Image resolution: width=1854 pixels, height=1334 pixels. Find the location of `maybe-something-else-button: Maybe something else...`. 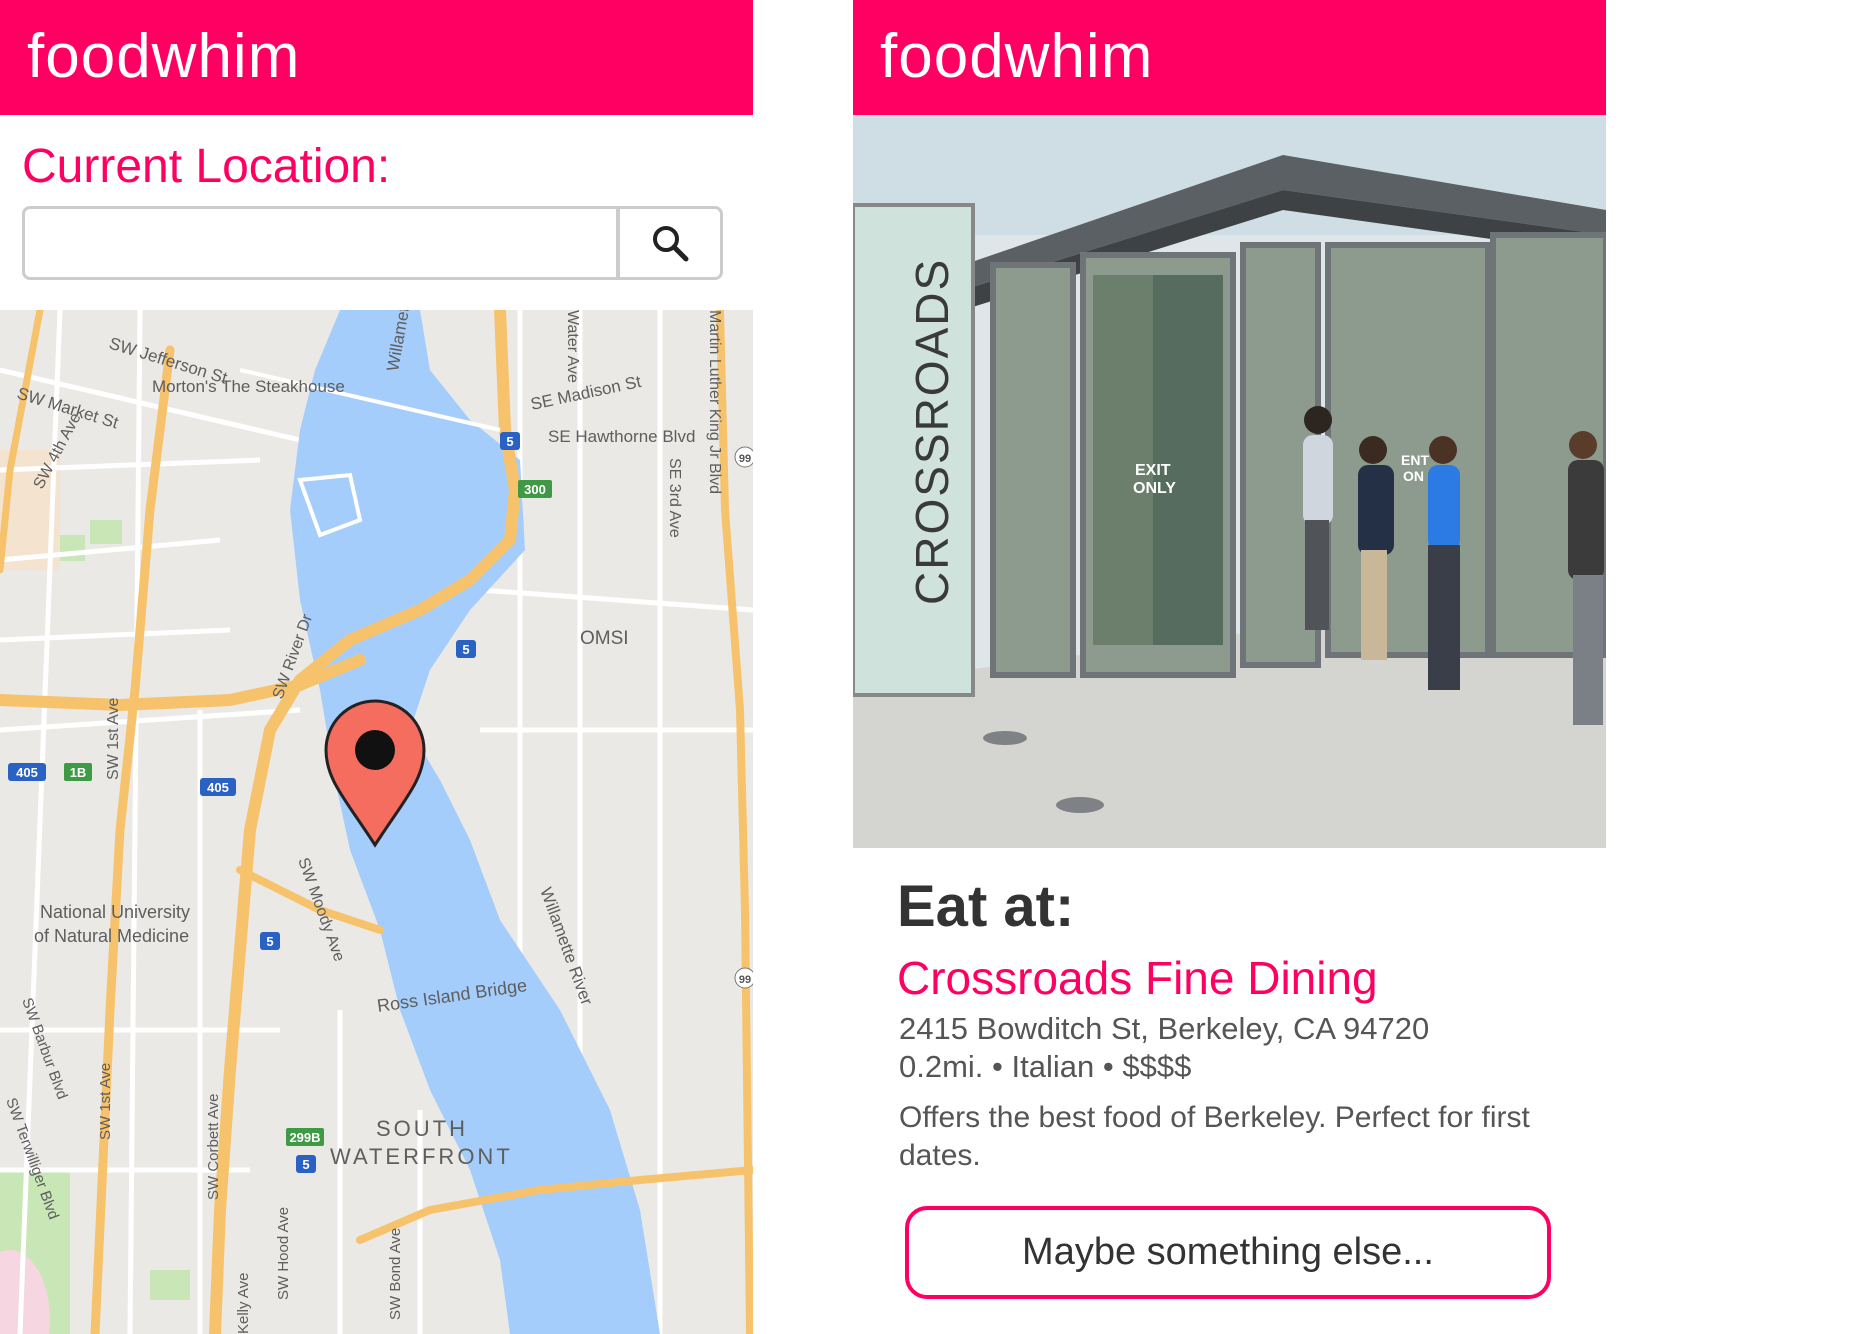

maybe-something-else-button: Maybe something else... is located at coordinates (1228, 1252).